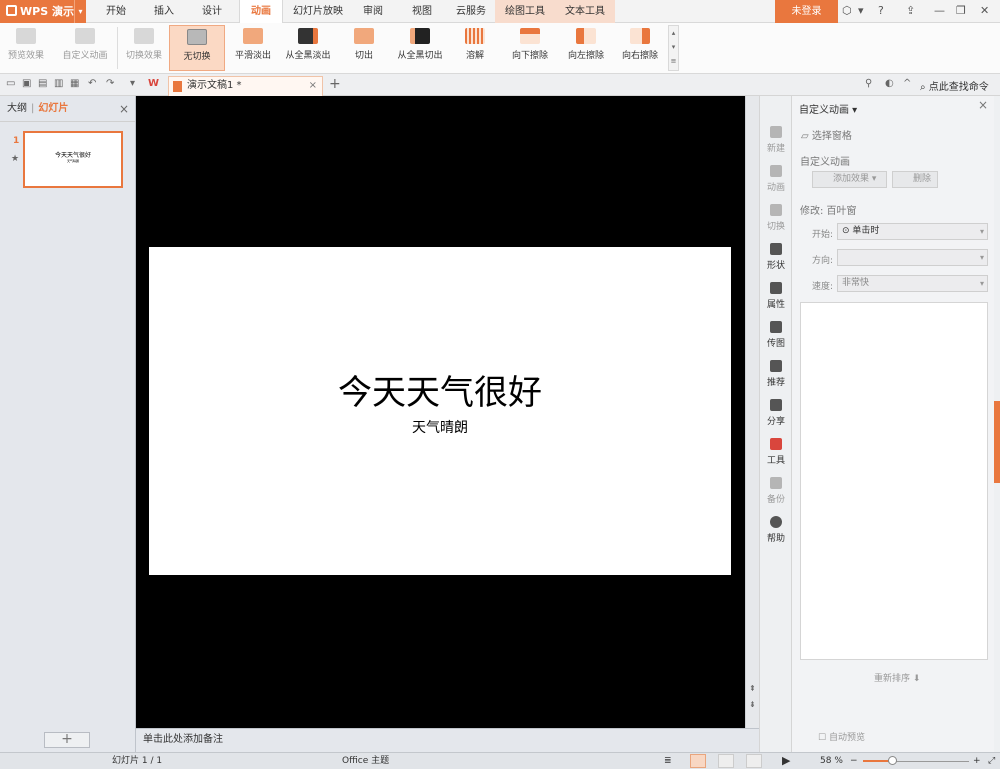 This screenshot has width=1000, height=769. What do you see at coordinates (42, 83) in the screenshot?
I see `save-as-icon: ▤` at bounding box center [42, 83].